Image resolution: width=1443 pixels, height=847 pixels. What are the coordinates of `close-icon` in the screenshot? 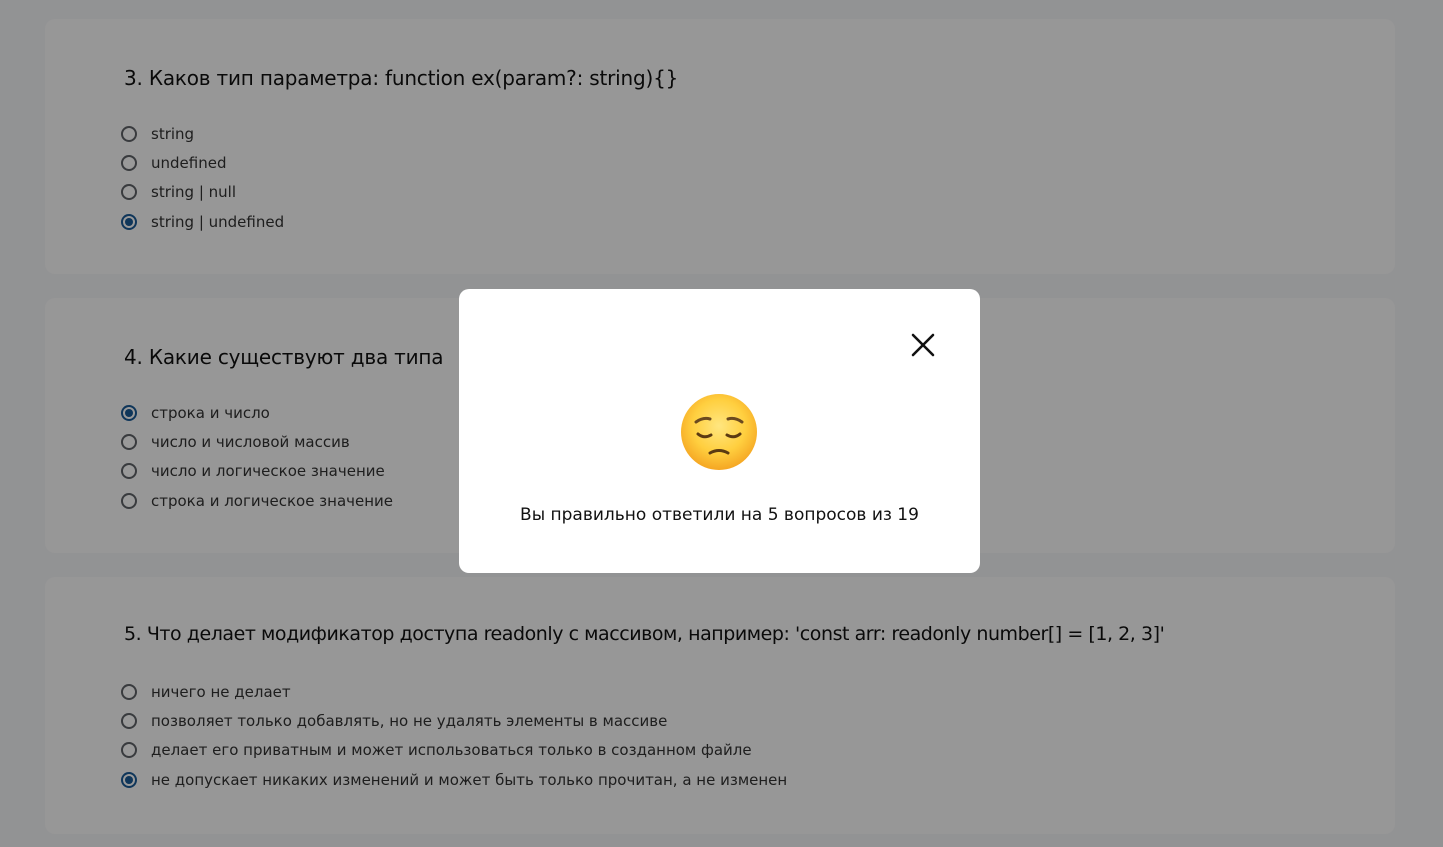 It's located at (923, 345).